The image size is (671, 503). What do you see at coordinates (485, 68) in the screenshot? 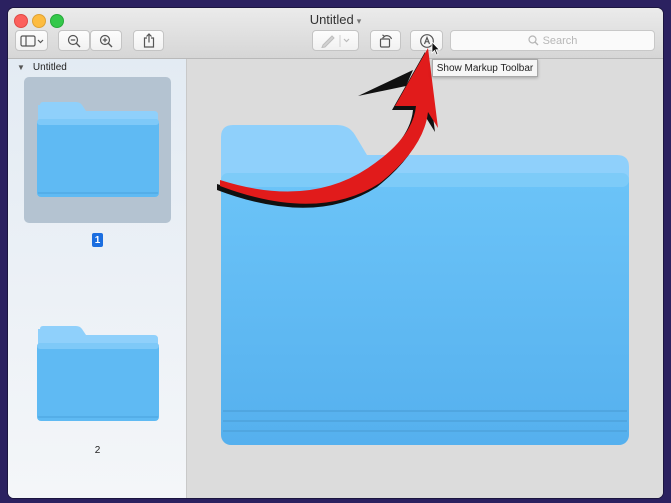
I see `markup-tooltip: Show Markup Toolbar` at bounding box center [485, 68].